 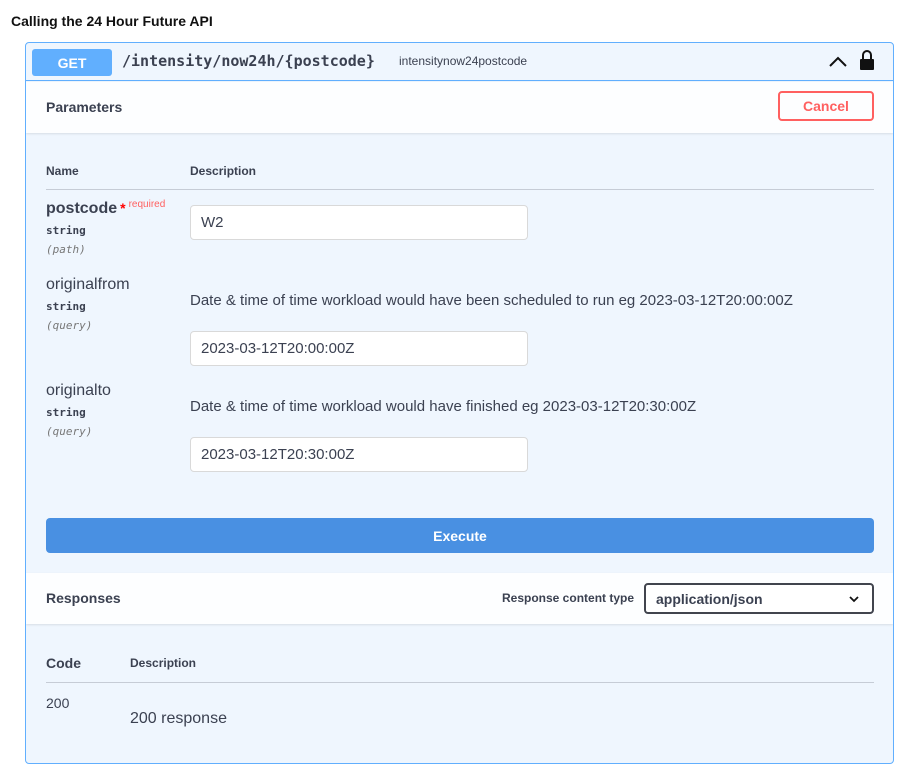 I want to click on chevron-down-icon, so click(x=854, y=599).